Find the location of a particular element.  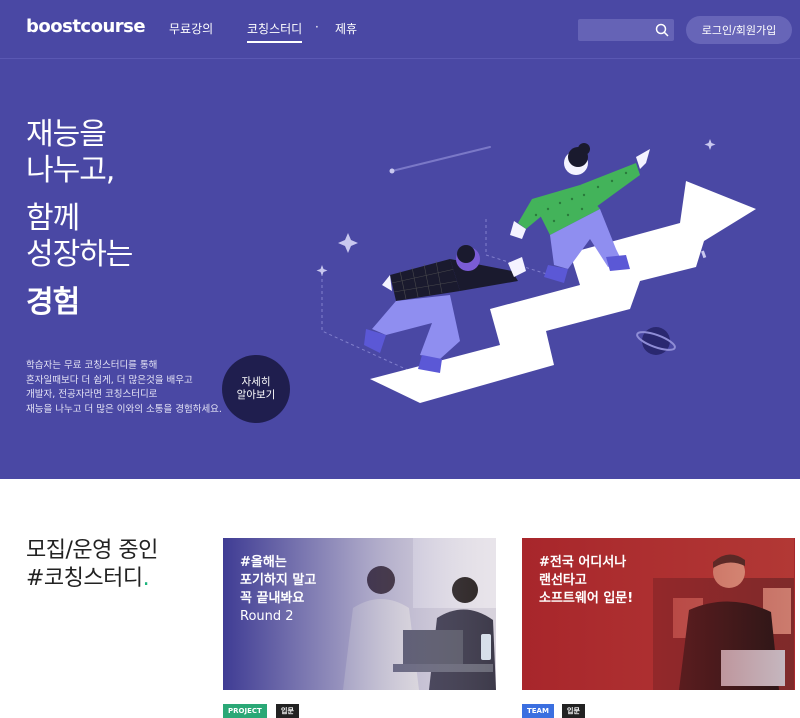

hero-headline-line: 재능을 is located at coordinates (66, 134).